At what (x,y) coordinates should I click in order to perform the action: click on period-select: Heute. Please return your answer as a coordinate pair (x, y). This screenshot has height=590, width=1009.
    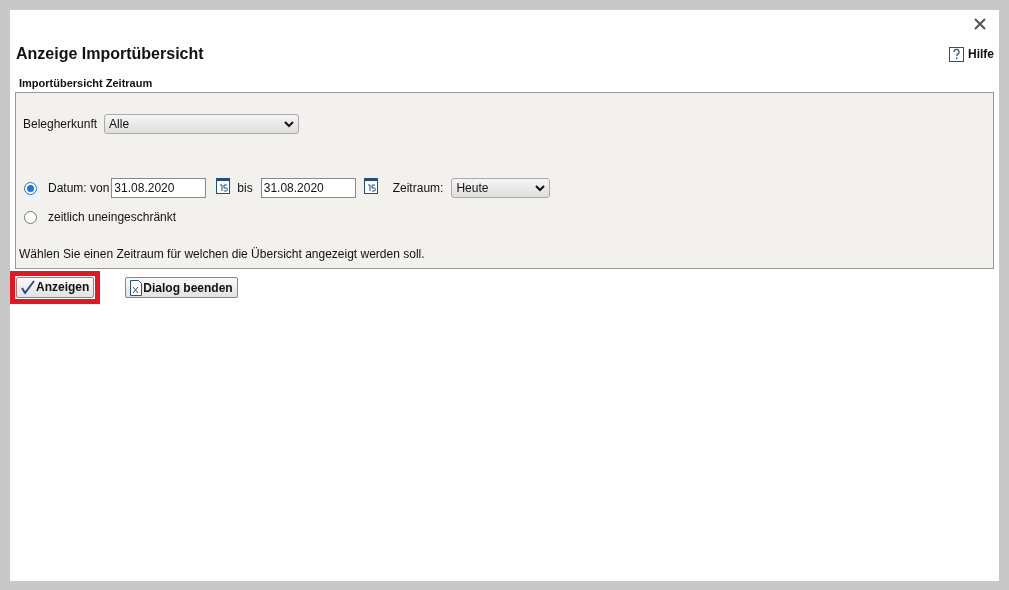
    Looking at the image, I should click on (501, 188).